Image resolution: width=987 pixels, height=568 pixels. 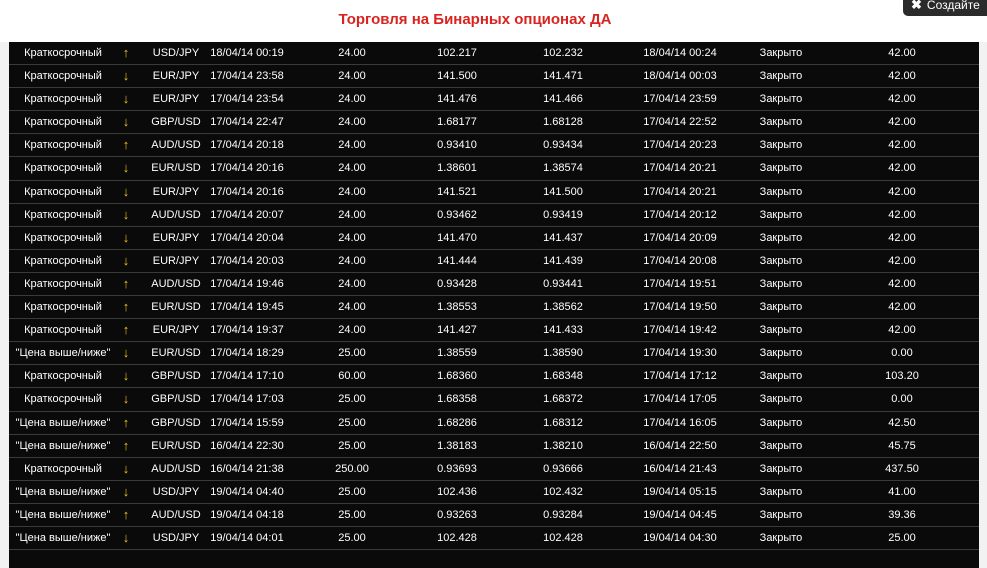 What do you see at coordinates (563, 514) in the screenshot?
I see `close-price: 0.93284` at bounding box center [563, 514].